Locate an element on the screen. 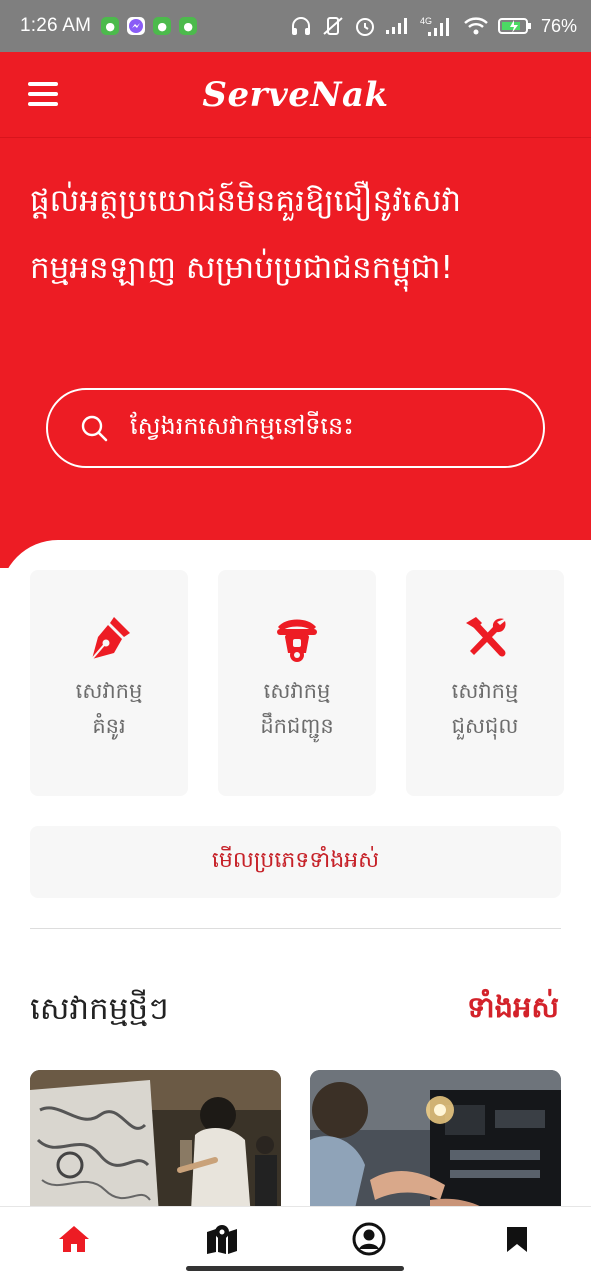 This screenshot has height=1280, width=591. hamburger-menu-icon is located at coordinates (43, 94).